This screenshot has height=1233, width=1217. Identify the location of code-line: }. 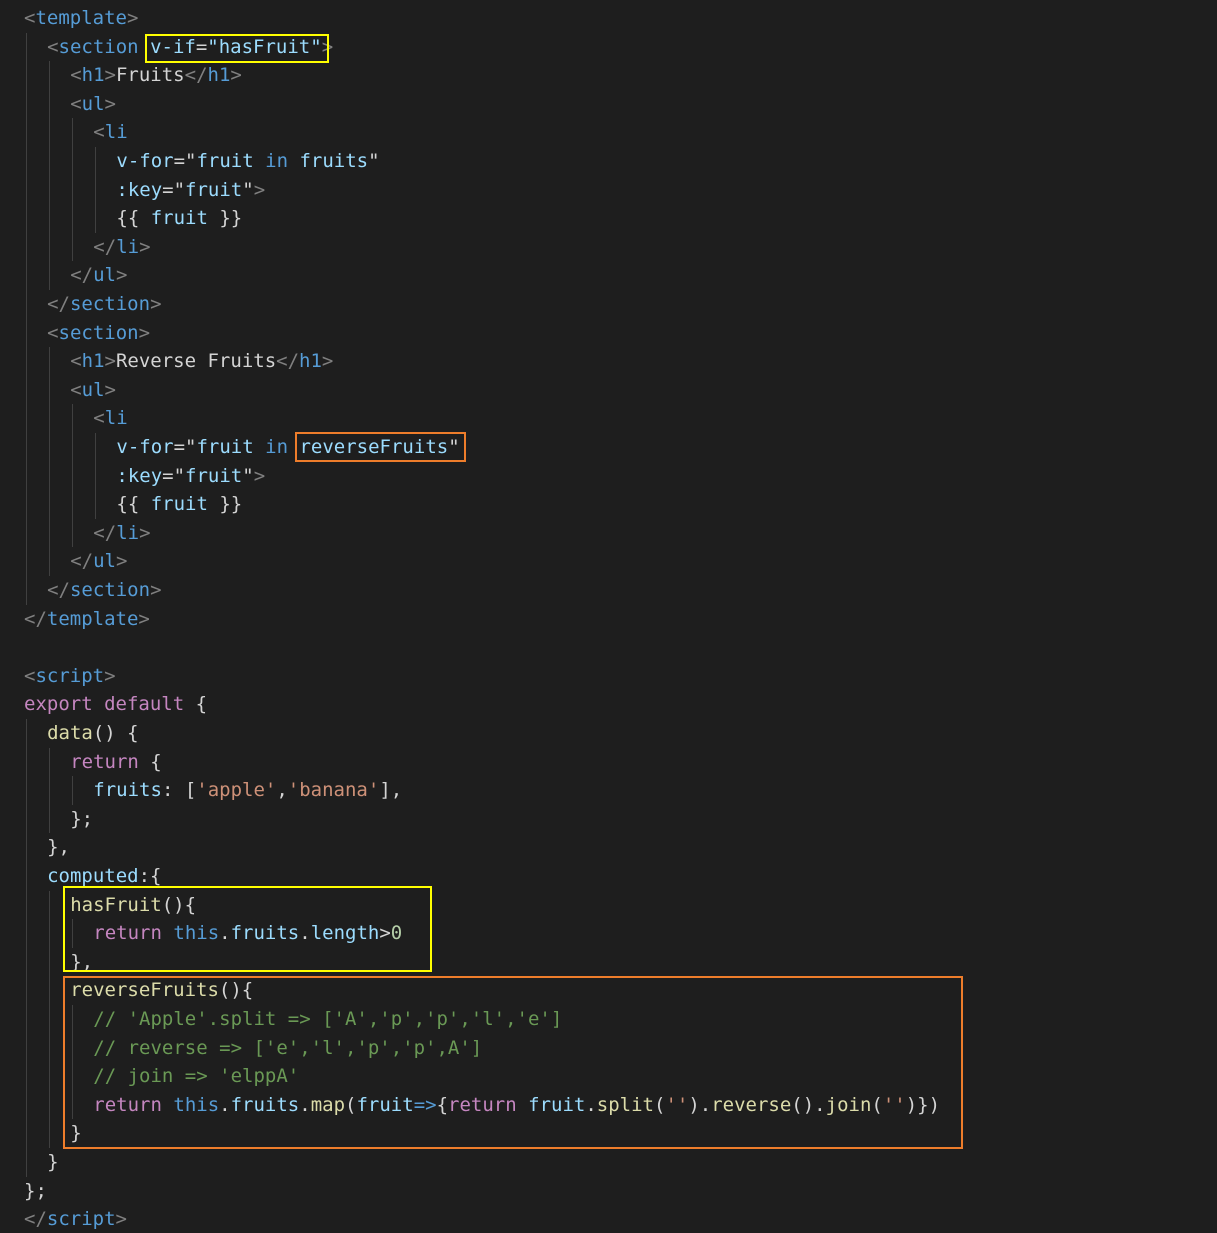
(75, 1133).